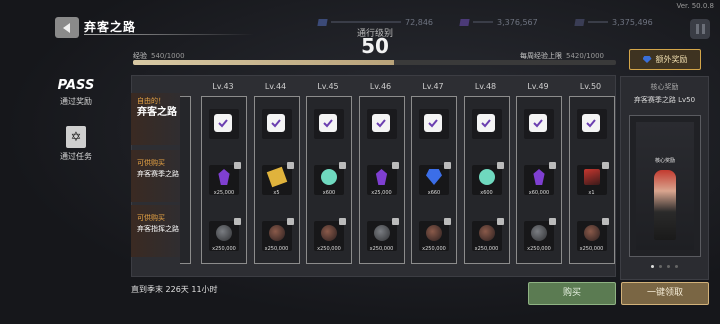 This screenshot has width=720, height=324. What do you see at coordinates (158, 223) in the screenshot?
I see `row-label-command: 可供购买 弃客指挥之路` at bounding box center [158, 223].